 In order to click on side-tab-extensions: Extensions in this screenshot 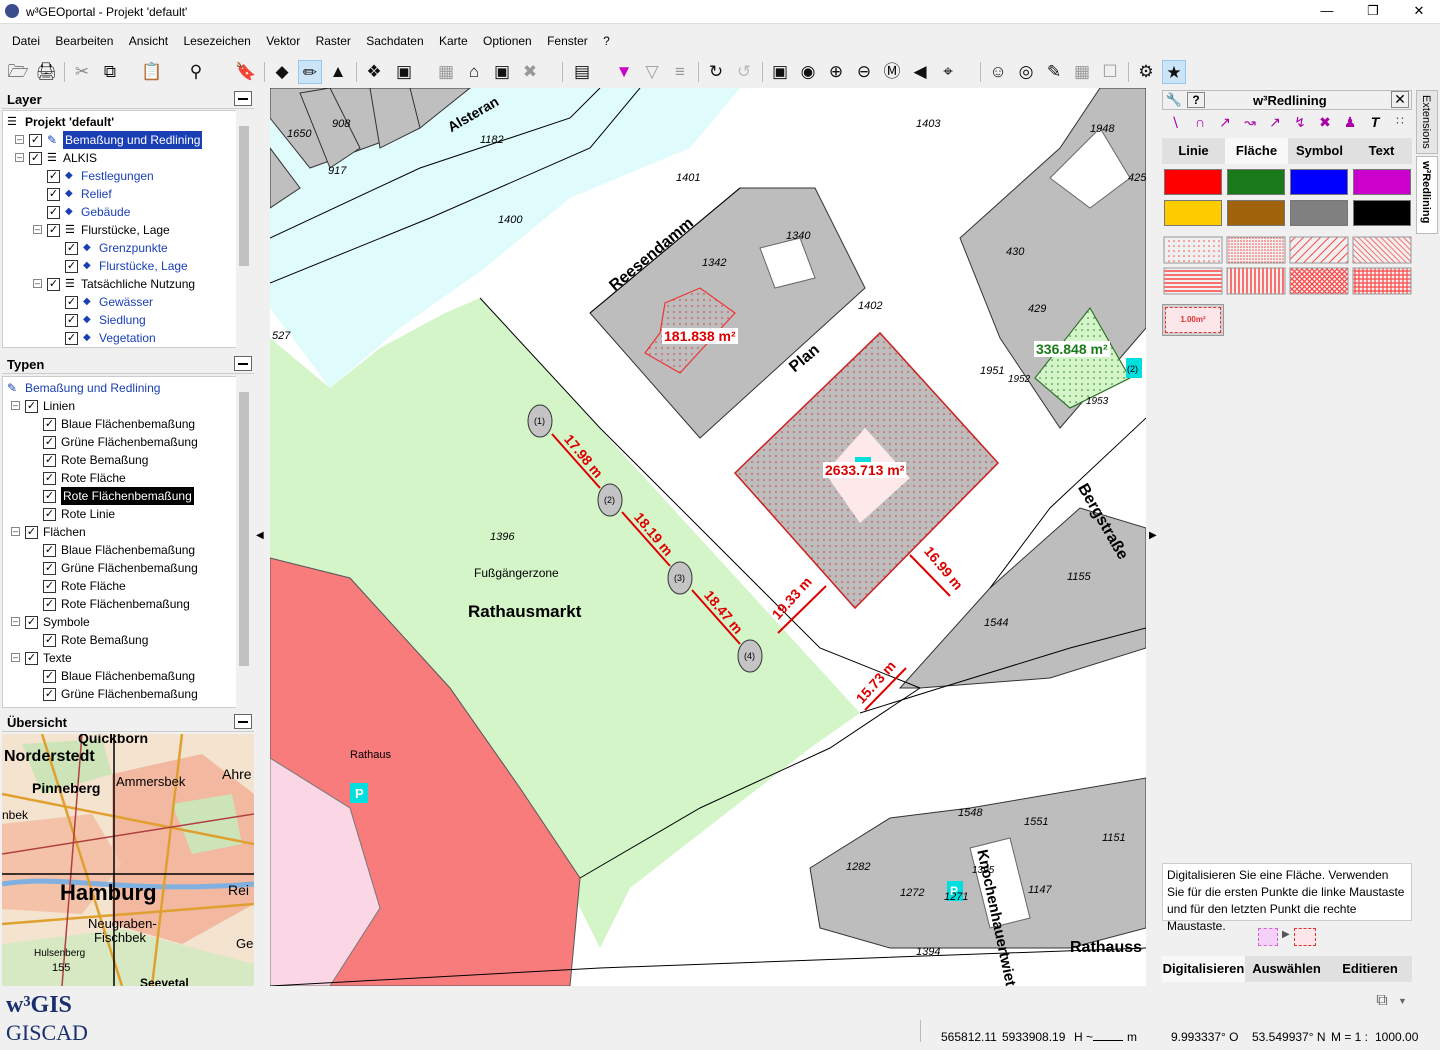, I will do `click(1427, 122)`.